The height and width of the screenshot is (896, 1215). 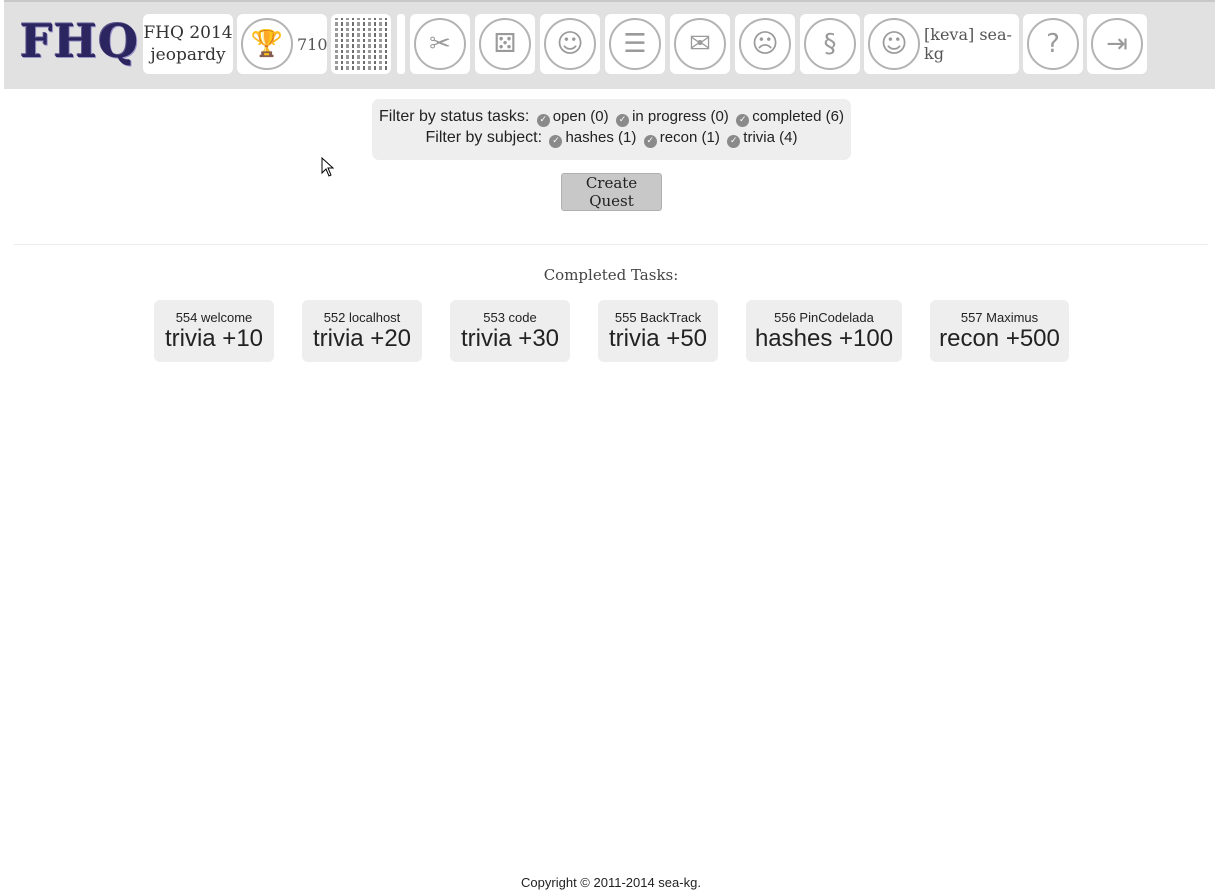 What do you see at coordinates (362, 317) in the screenshot?
I see `task-name: 552 localhost` at bounding box center [362, 317].